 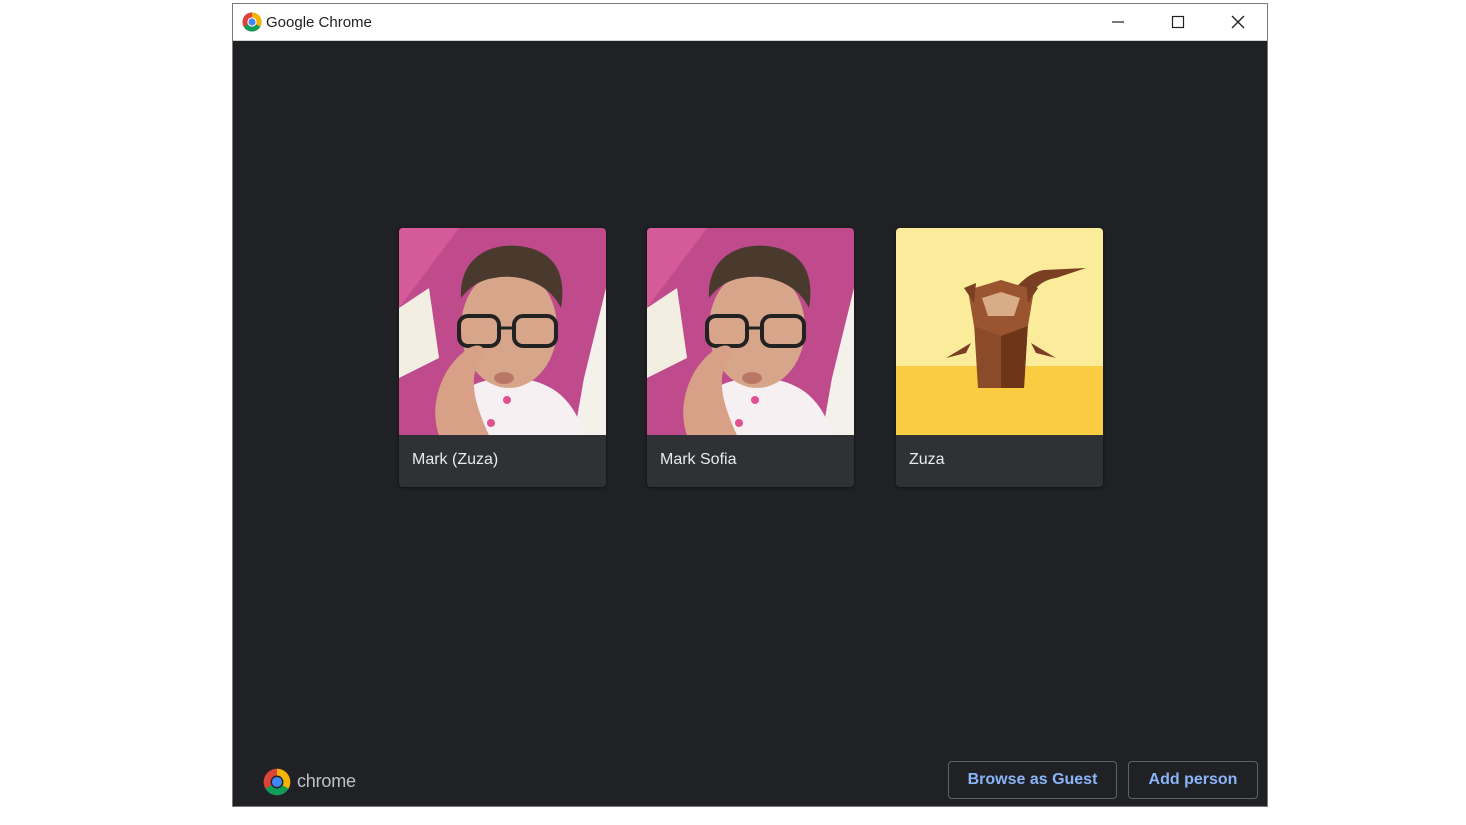 I want to click on close-button, so click(x=1238, y=22).